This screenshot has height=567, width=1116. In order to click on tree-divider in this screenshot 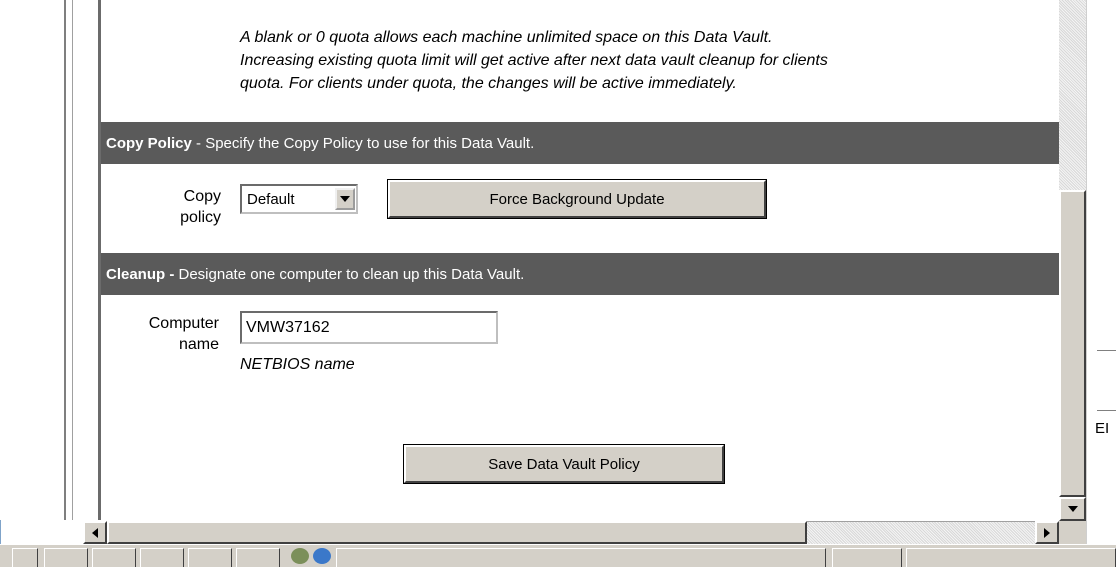, I will do `click(65, 260)`.